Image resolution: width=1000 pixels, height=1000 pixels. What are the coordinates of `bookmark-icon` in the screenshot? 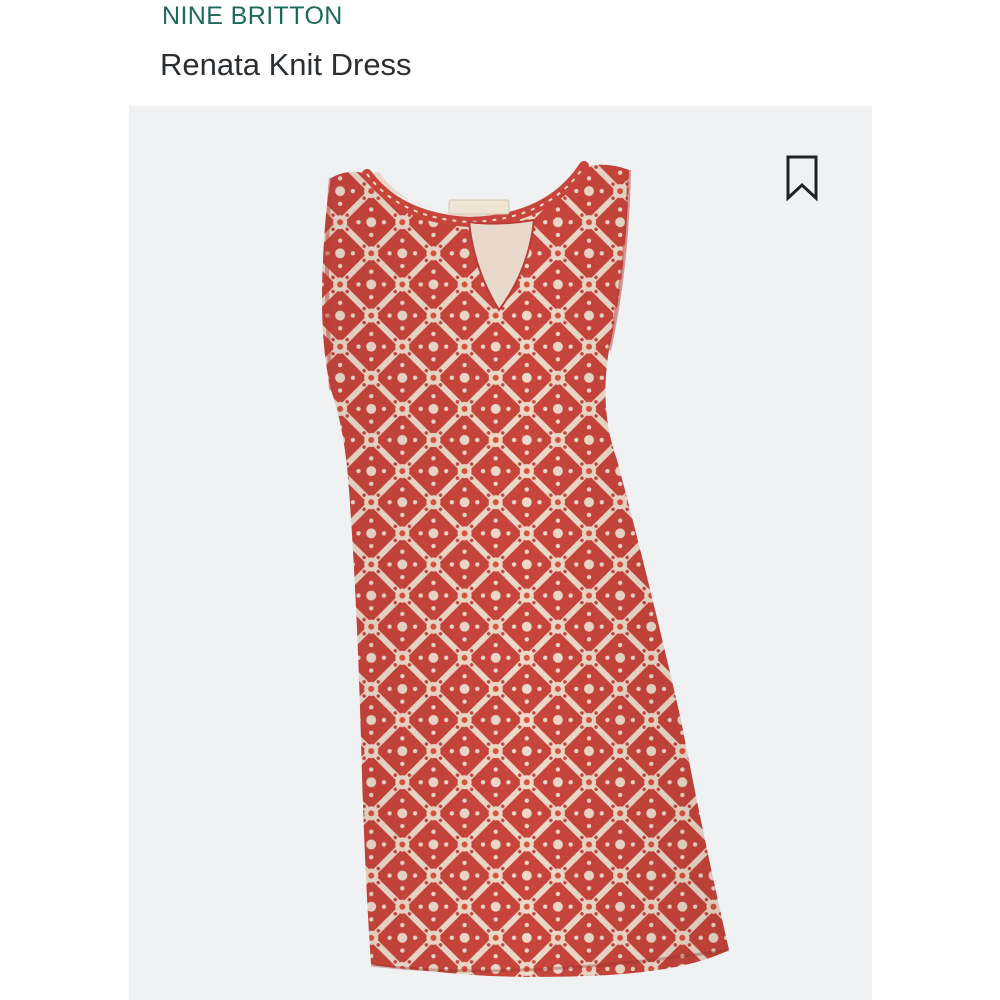 It's located at (802, 178).